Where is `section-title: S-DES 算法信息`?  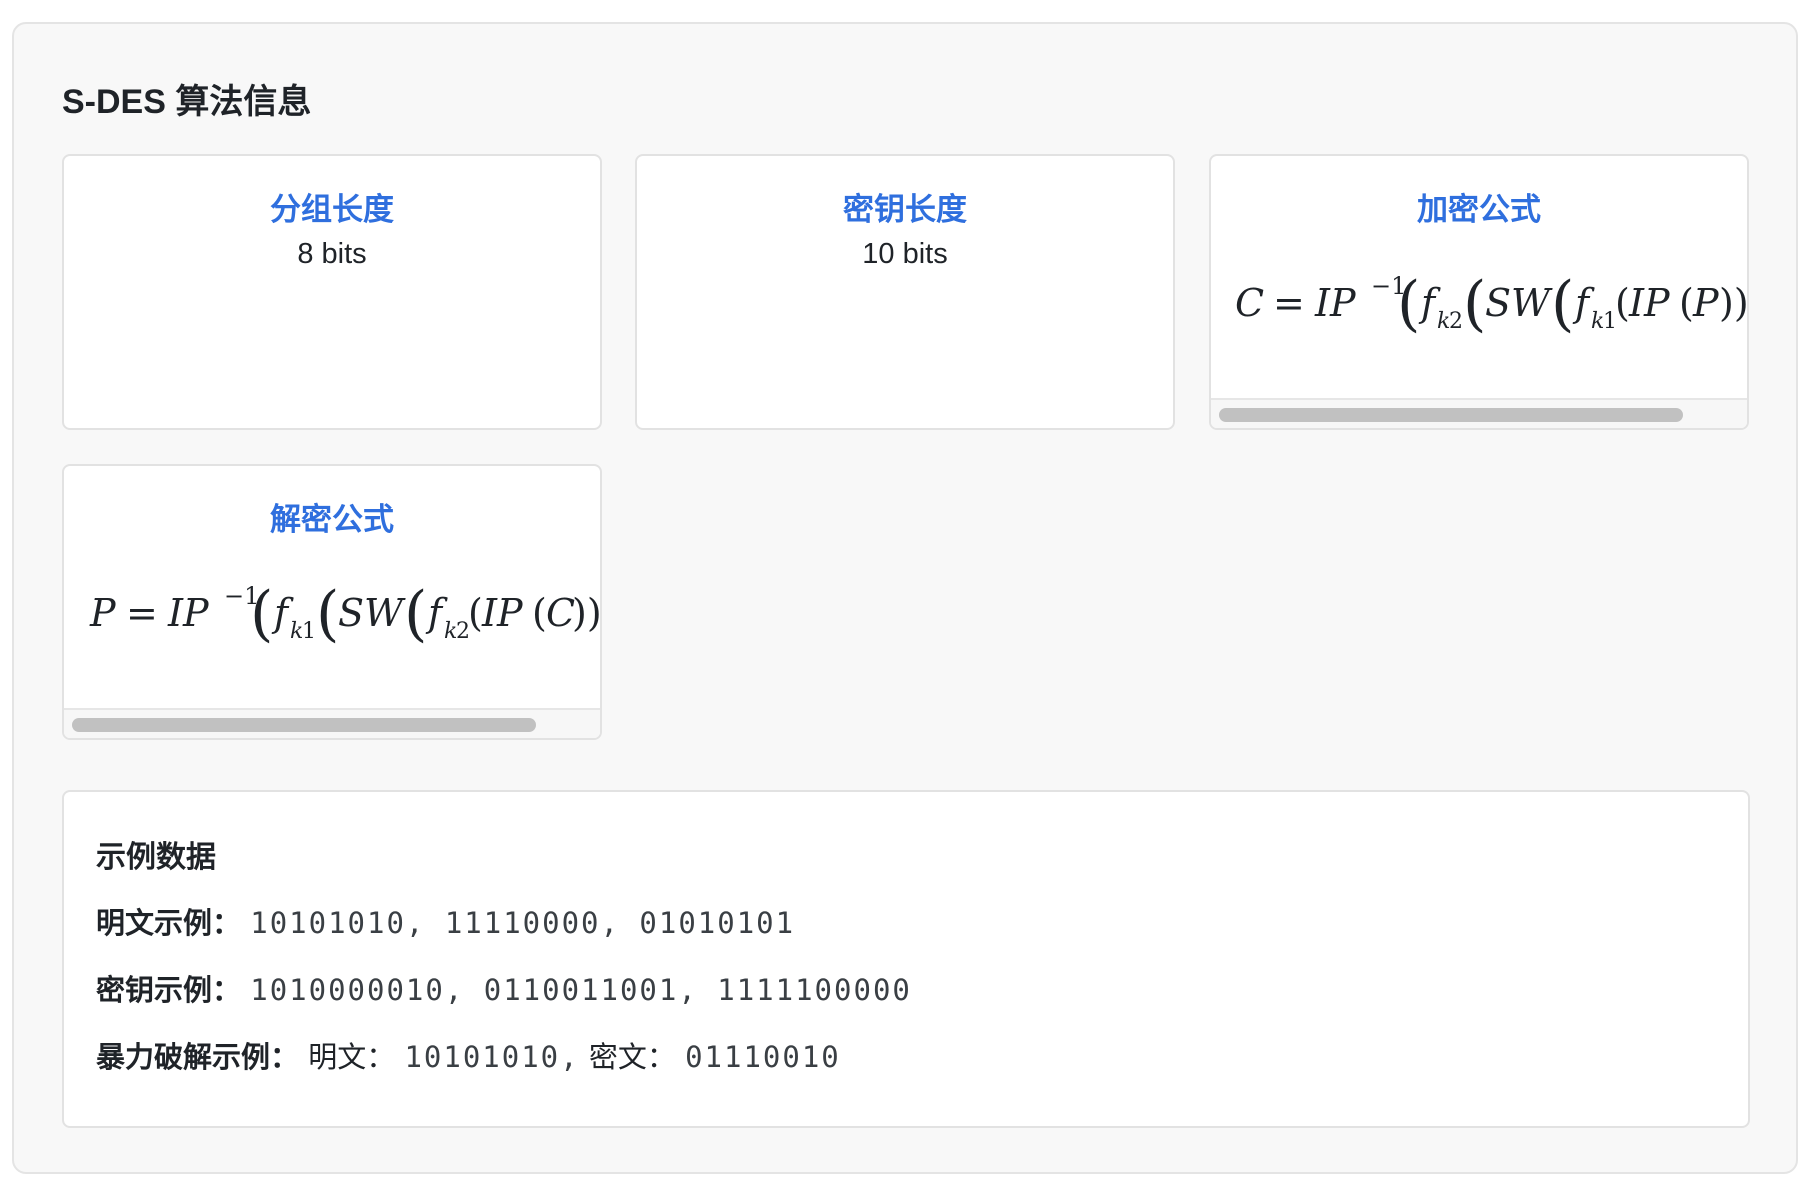 section-title: S-DES 算法信息 is located at coordinates (187, 102).